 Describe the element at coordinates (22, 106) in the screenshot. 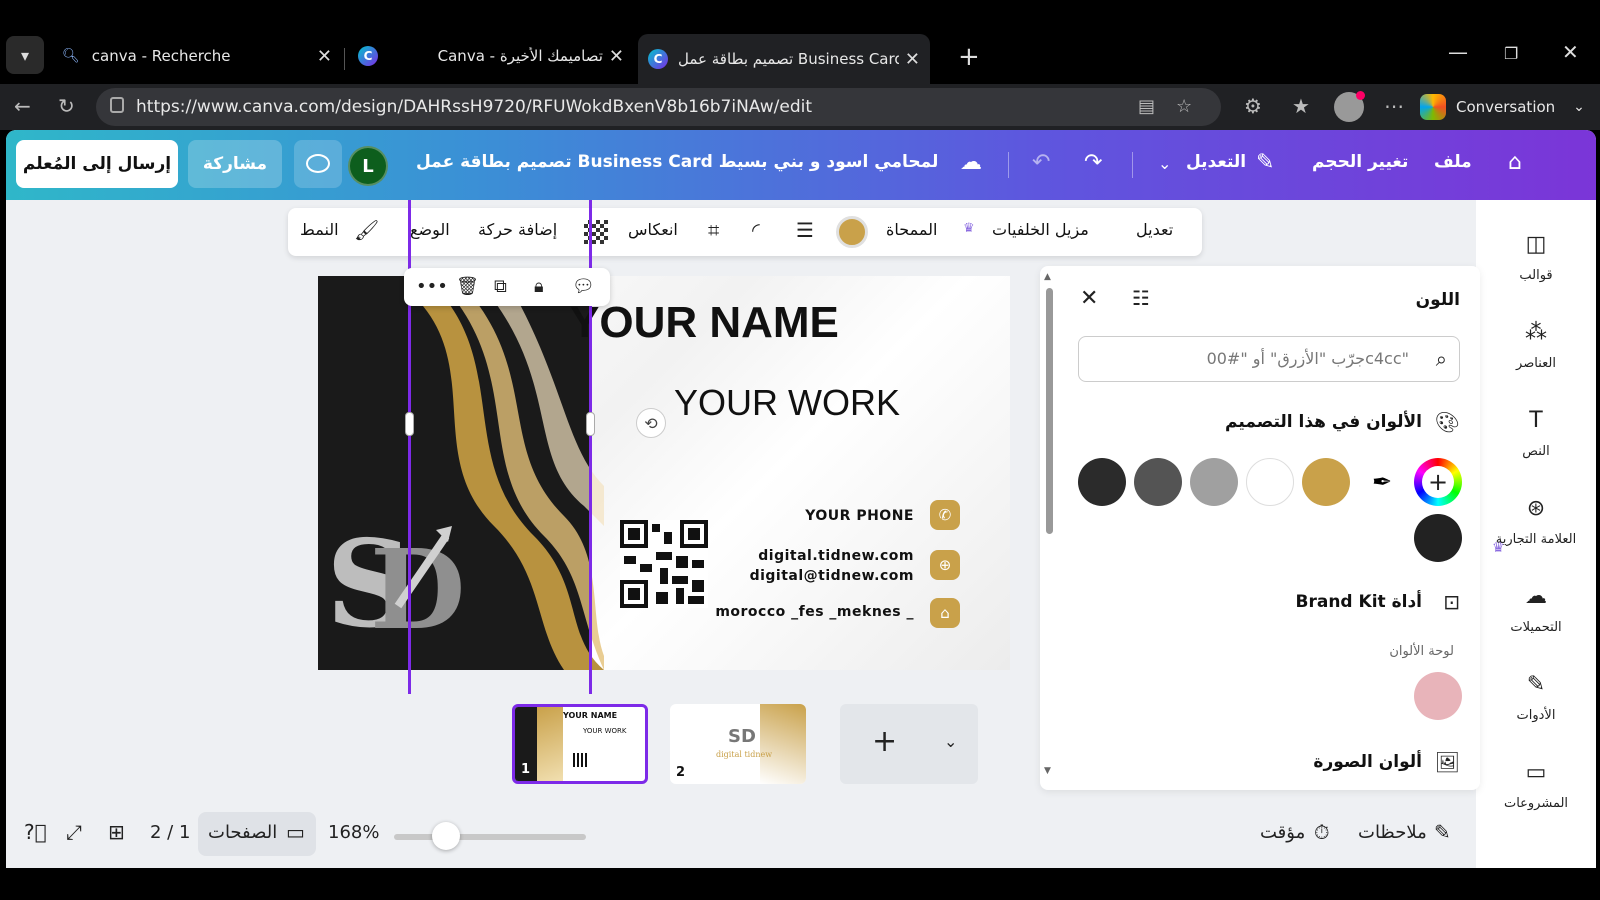

I see `back-icon: ←` at that location.